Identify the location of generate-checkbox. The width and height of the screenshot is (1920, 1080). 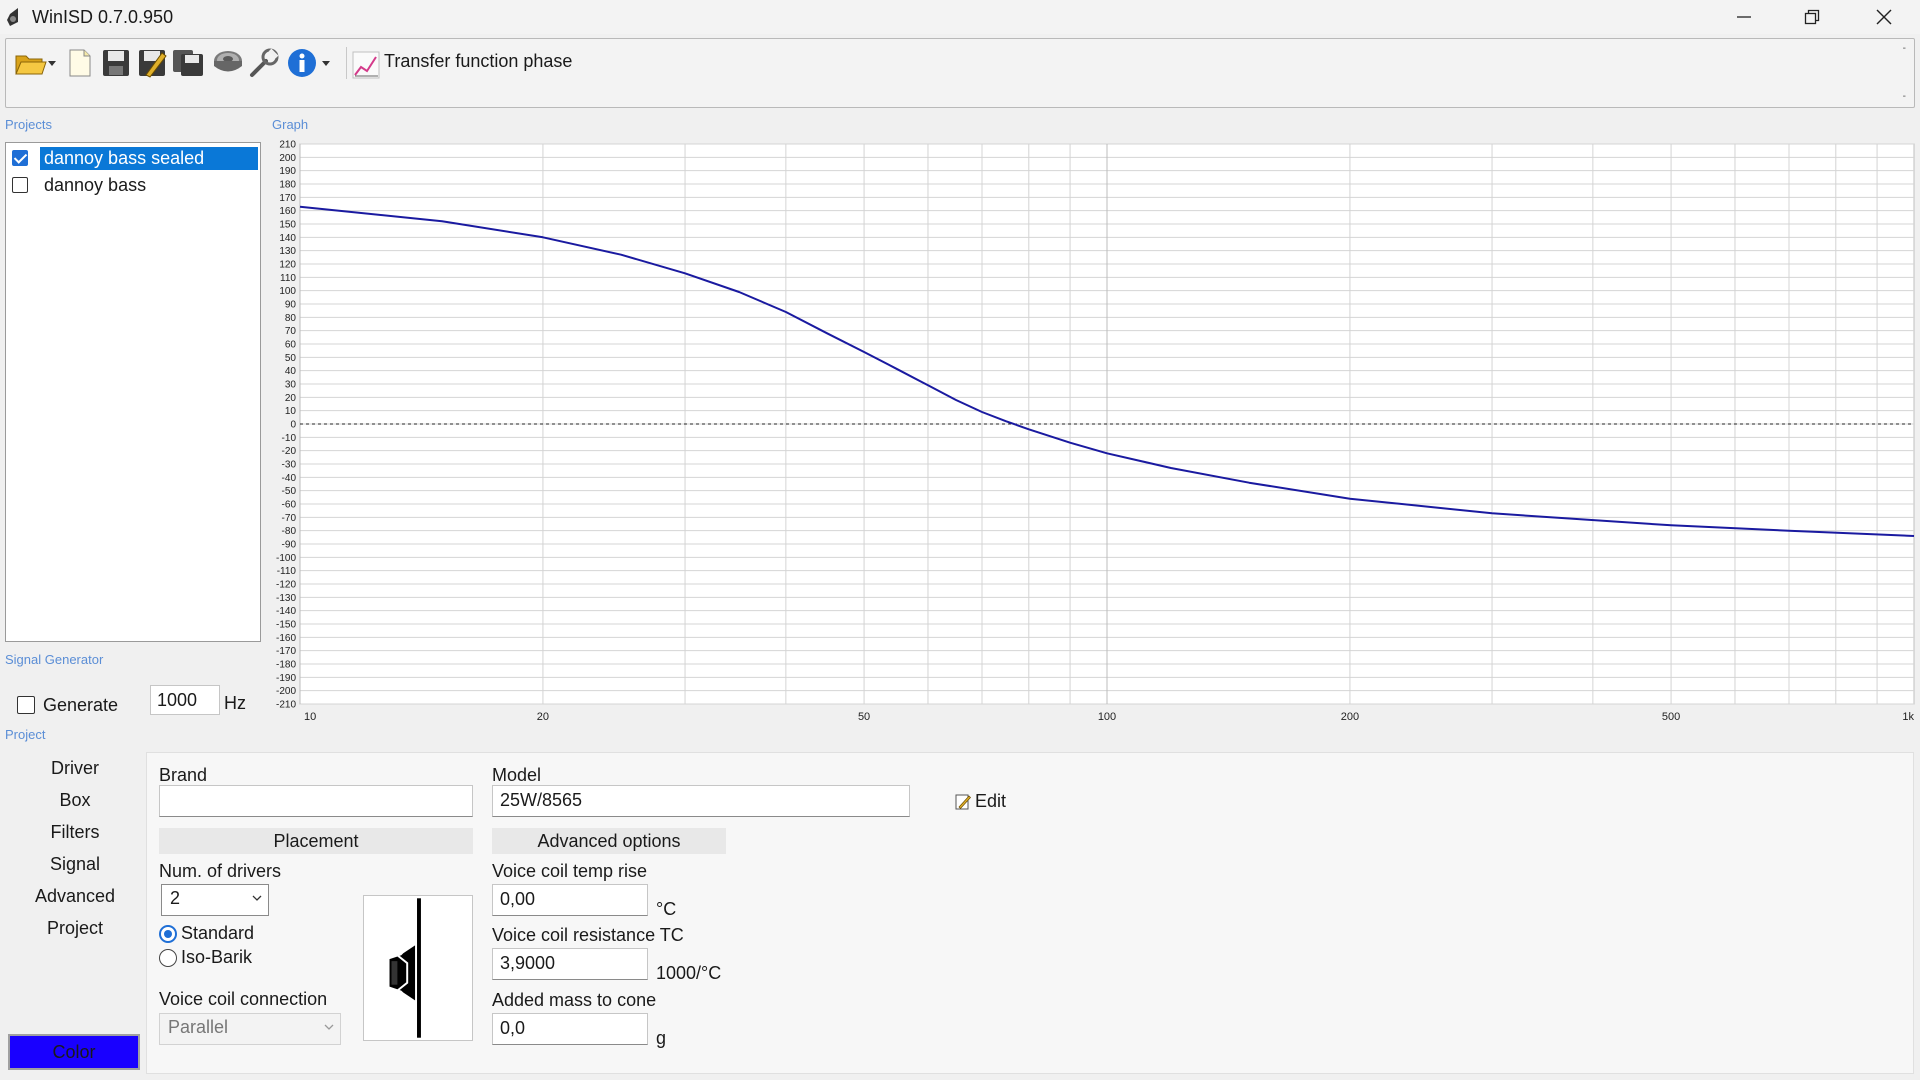
(26, 705).